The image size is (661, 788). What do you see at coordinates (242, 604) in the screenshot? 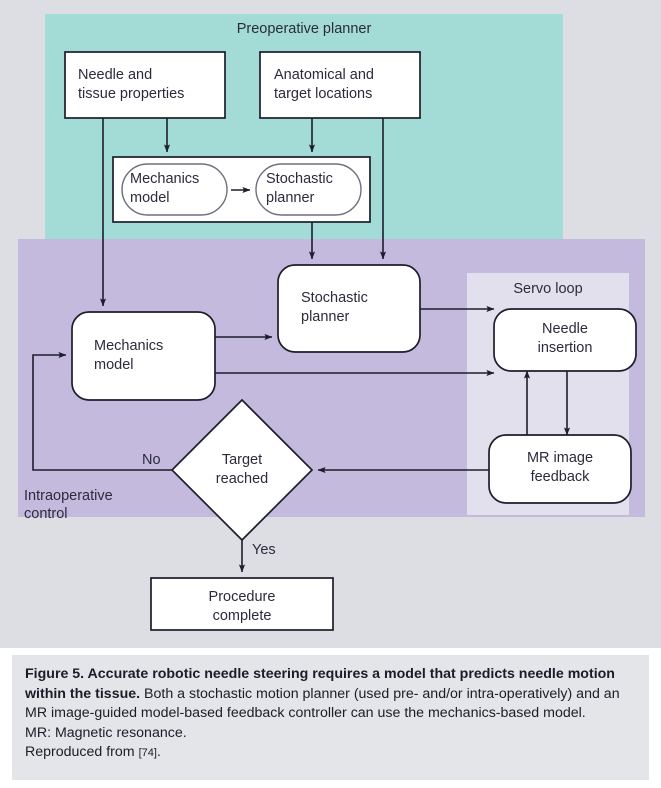
I see `node-procedure-complete` at bounding box center [242, 604].